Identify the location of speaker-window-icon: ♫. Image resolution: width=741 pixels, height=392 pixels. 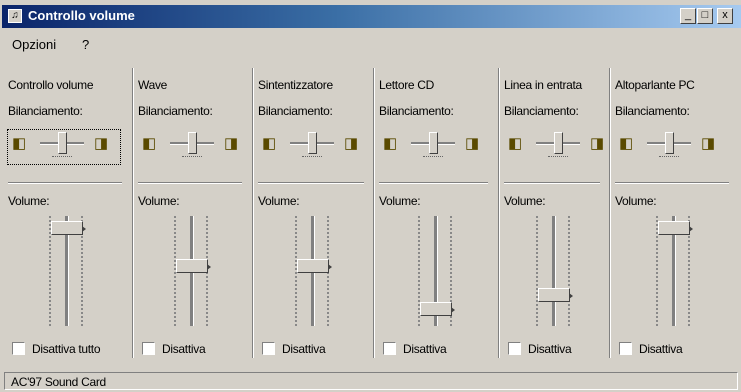
(15, 16).